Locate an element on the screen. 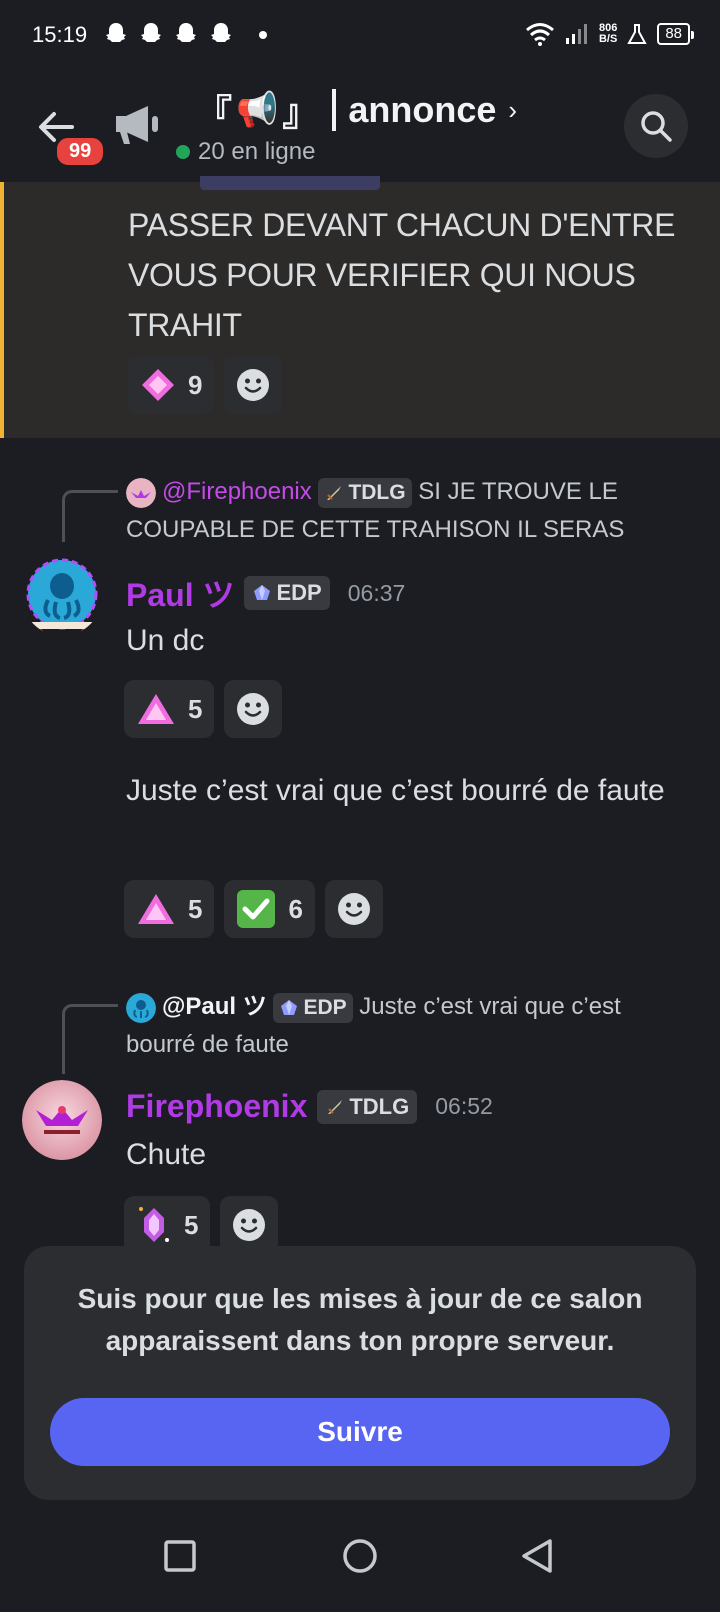 The width and height of the screenshot is (720, 1612). green-check-icon is located at coordinates (256, 909).